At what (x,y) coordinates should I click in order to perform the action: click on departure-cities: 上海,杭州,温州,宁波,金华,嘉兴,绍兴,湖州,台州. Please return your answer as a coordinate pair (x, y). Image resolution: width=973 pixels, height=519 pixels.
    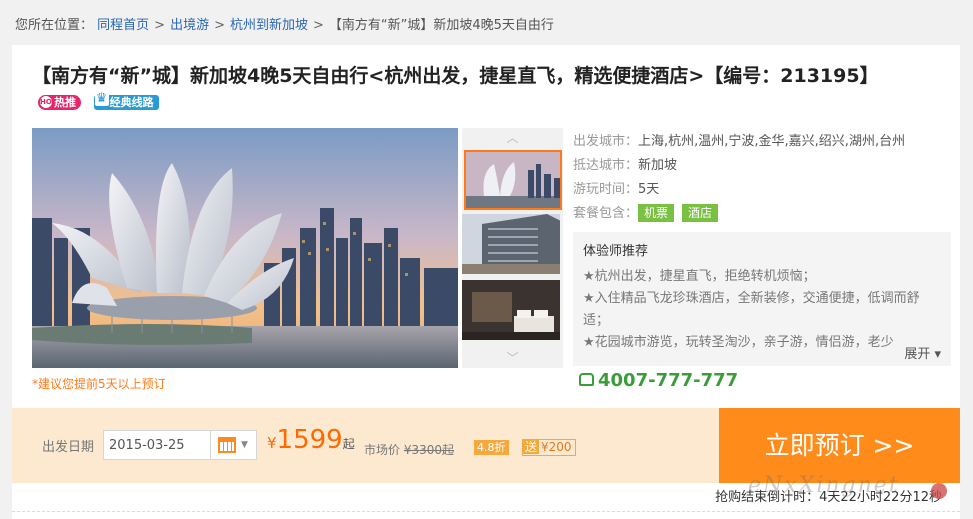
    Looking at the image, I should click on (772, 141).